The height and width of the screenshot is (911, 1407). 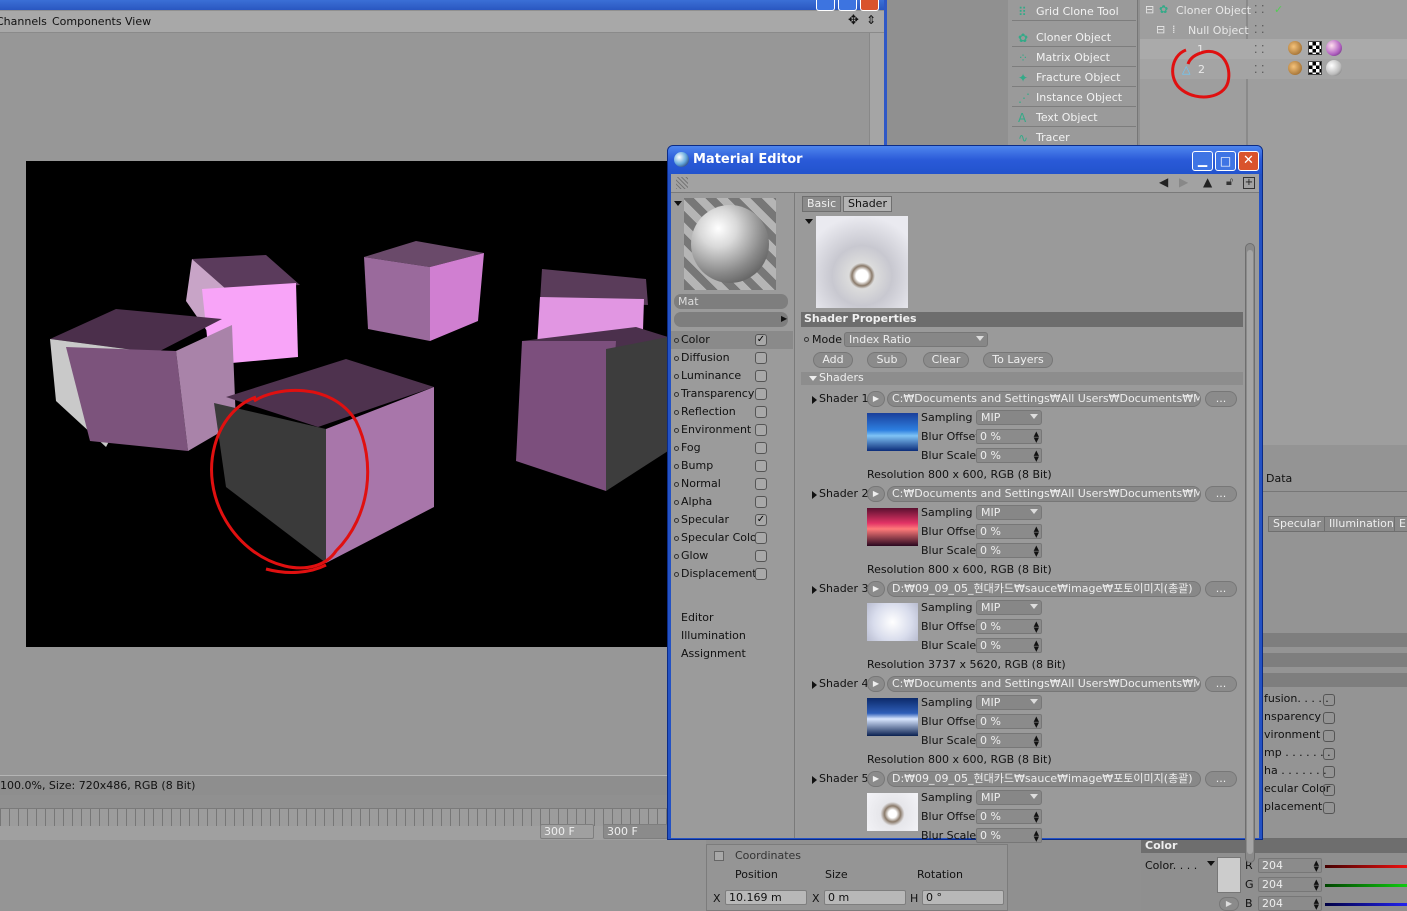 I want to click on h-rotation-field: 0 °, so click(x=963, y=897).